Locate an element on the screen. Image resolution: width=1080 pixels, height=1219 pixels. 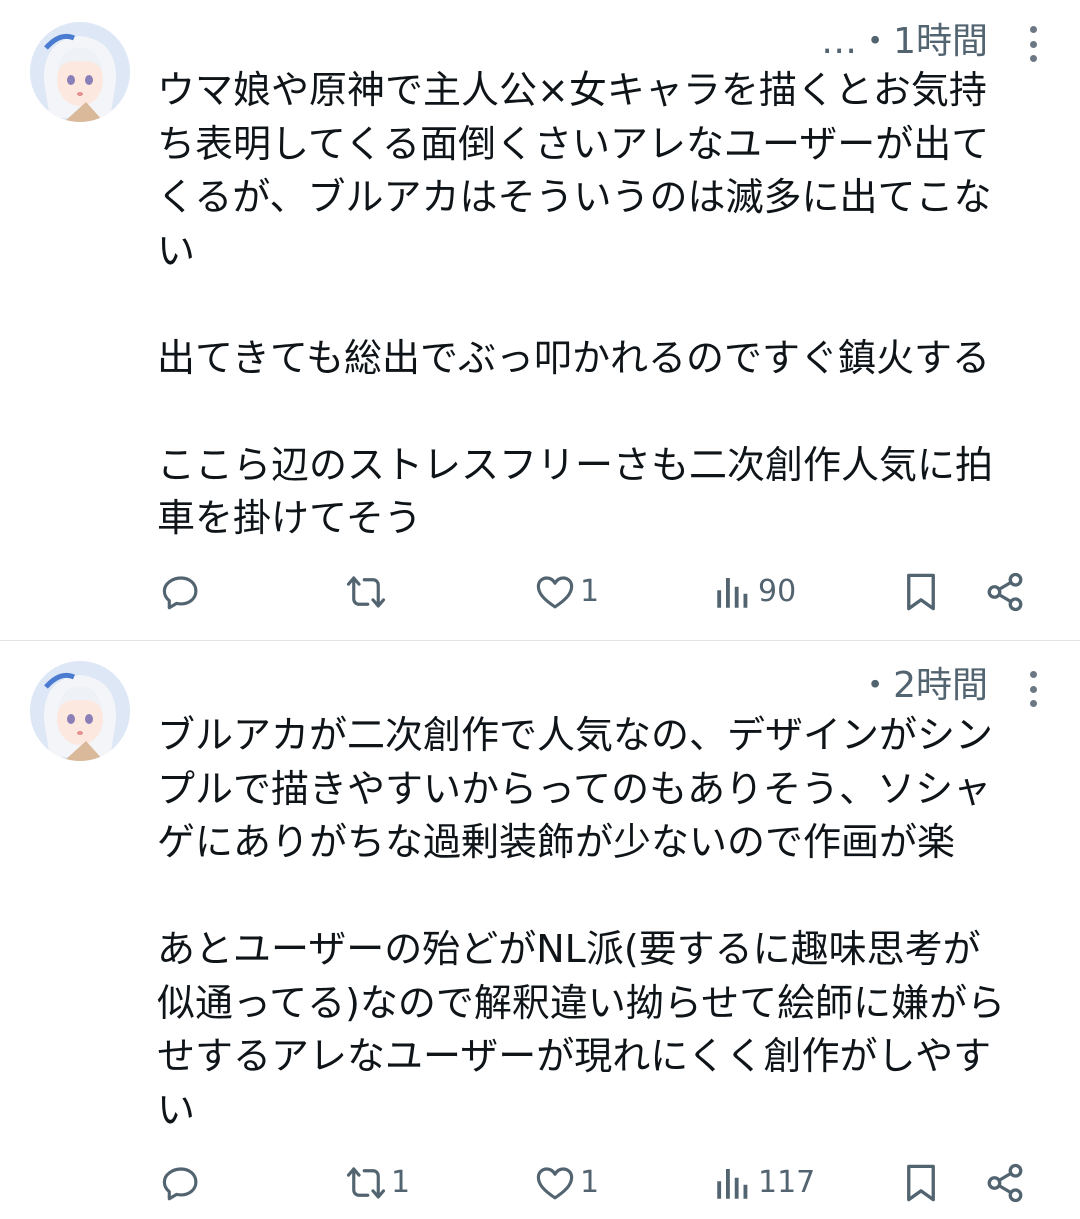
views-button: 117 is located at coordinates (763, 1183).